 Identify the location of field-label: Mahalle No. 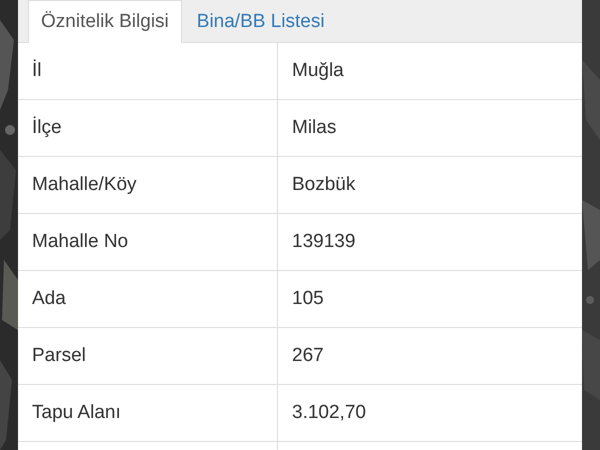
(80, 242).